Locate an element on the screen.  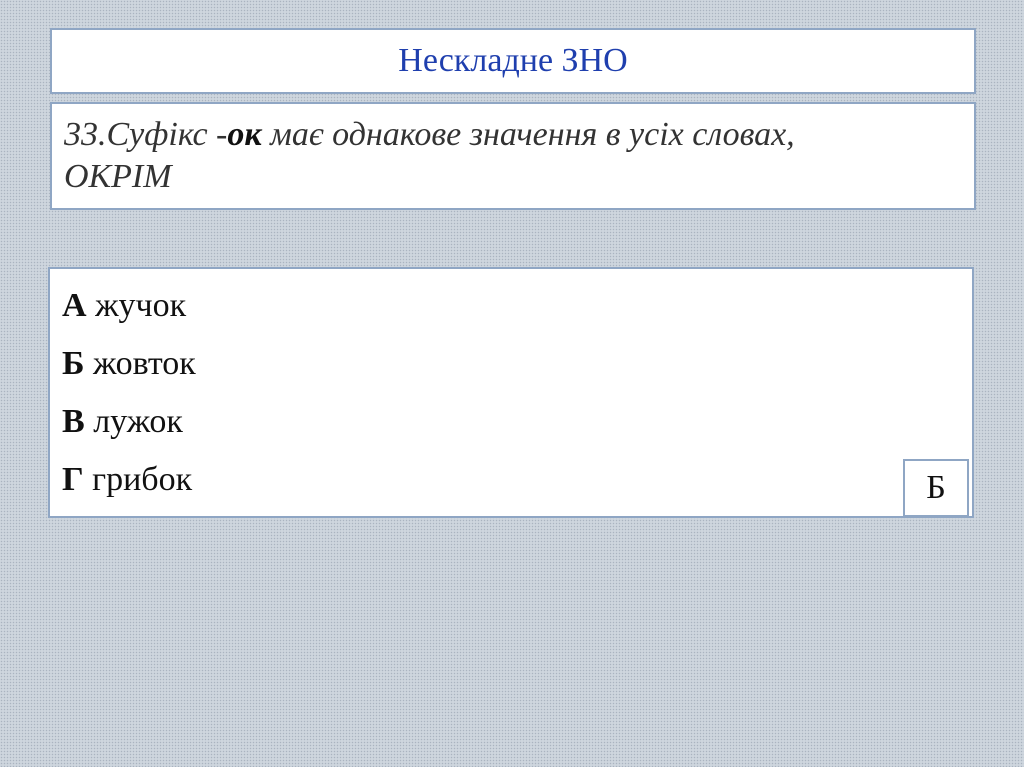
option-letter: Г is located at coordinates (73, 479).